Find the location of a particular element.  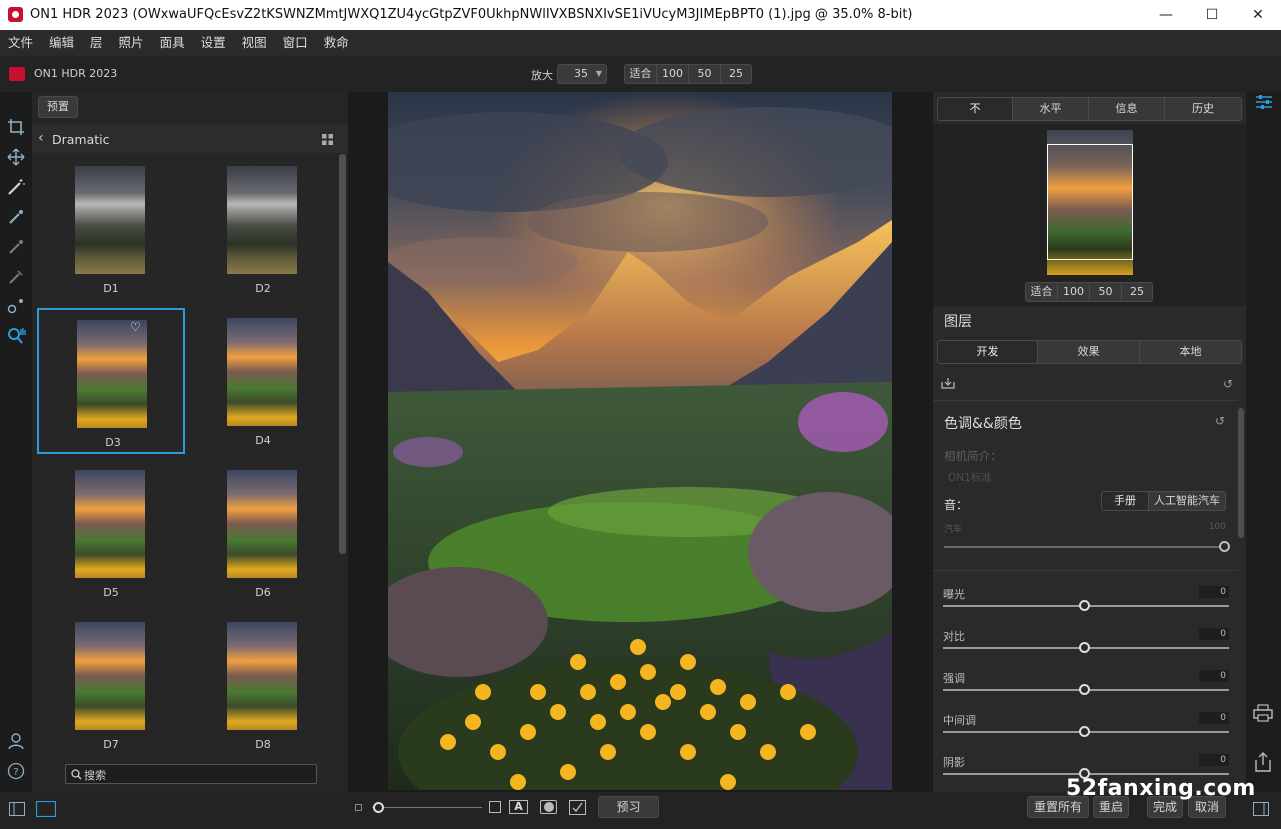

navigator-viewport is located at coordinates (1090, 202).